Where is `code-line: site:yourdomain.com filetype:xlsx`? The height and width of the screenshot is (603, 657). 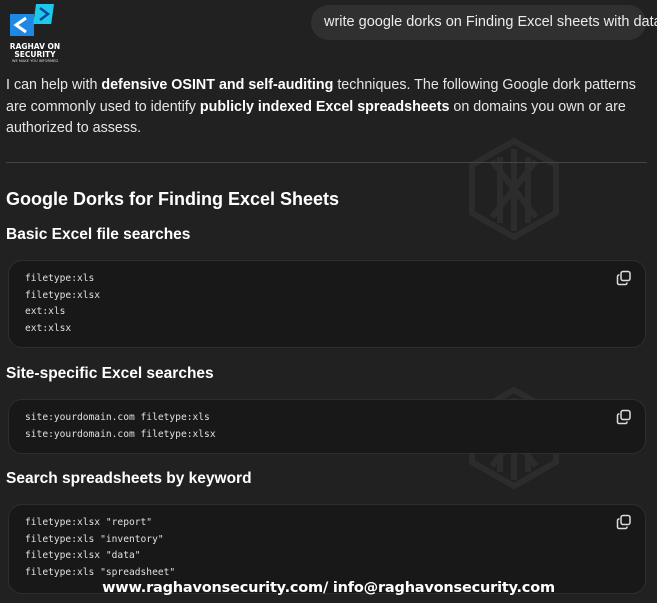 code-line: site:yourdomain.com filetype:xlsx is located at coordinates (120, 434).